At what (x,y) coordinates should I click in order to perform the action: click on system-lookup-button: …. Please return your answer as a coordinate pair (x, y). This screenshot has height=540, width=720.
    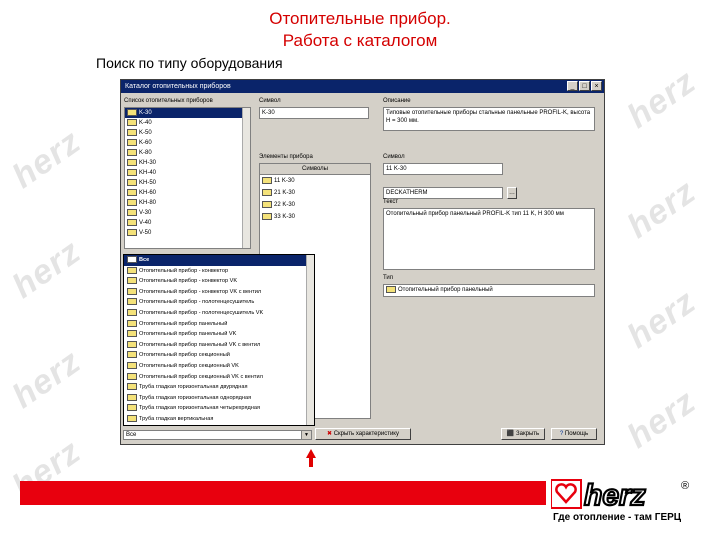
    Looking at the image, I should click on (512, 193).